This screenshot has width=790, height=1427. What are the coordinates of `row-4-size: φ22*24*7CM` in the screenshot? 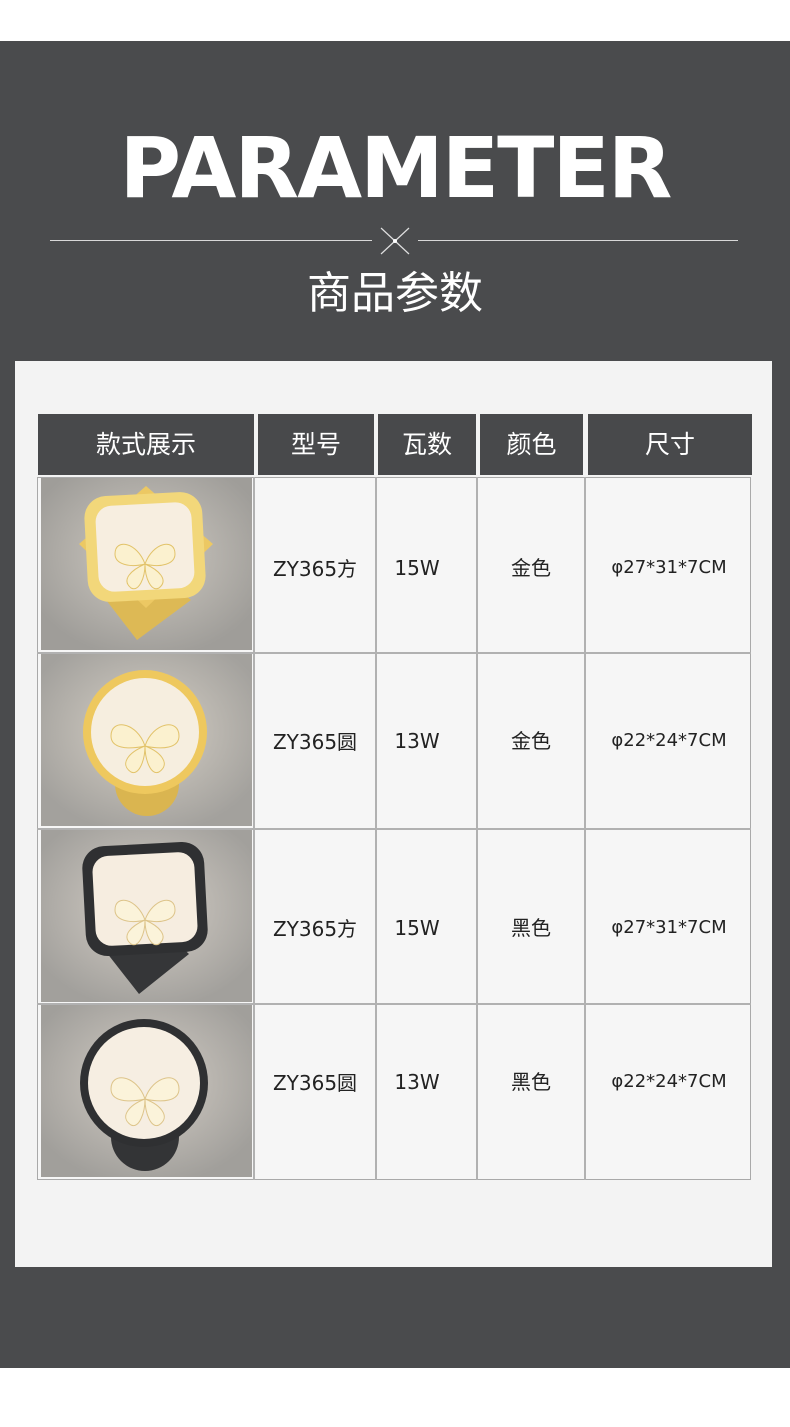 It's located at (669, 1081).